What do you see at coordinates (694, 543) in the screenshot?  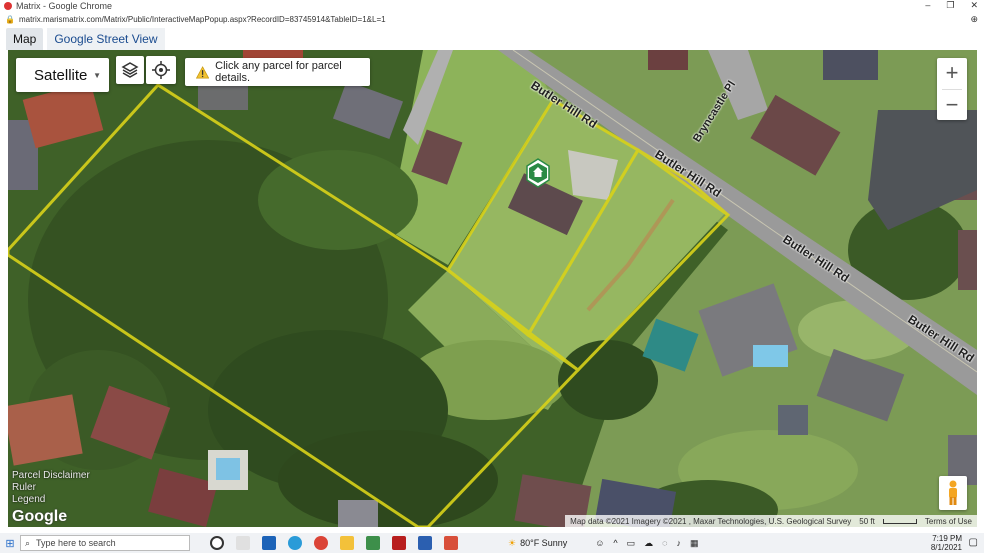 I see `keyboard-icon: ▦` at bounding box center [694, 543].